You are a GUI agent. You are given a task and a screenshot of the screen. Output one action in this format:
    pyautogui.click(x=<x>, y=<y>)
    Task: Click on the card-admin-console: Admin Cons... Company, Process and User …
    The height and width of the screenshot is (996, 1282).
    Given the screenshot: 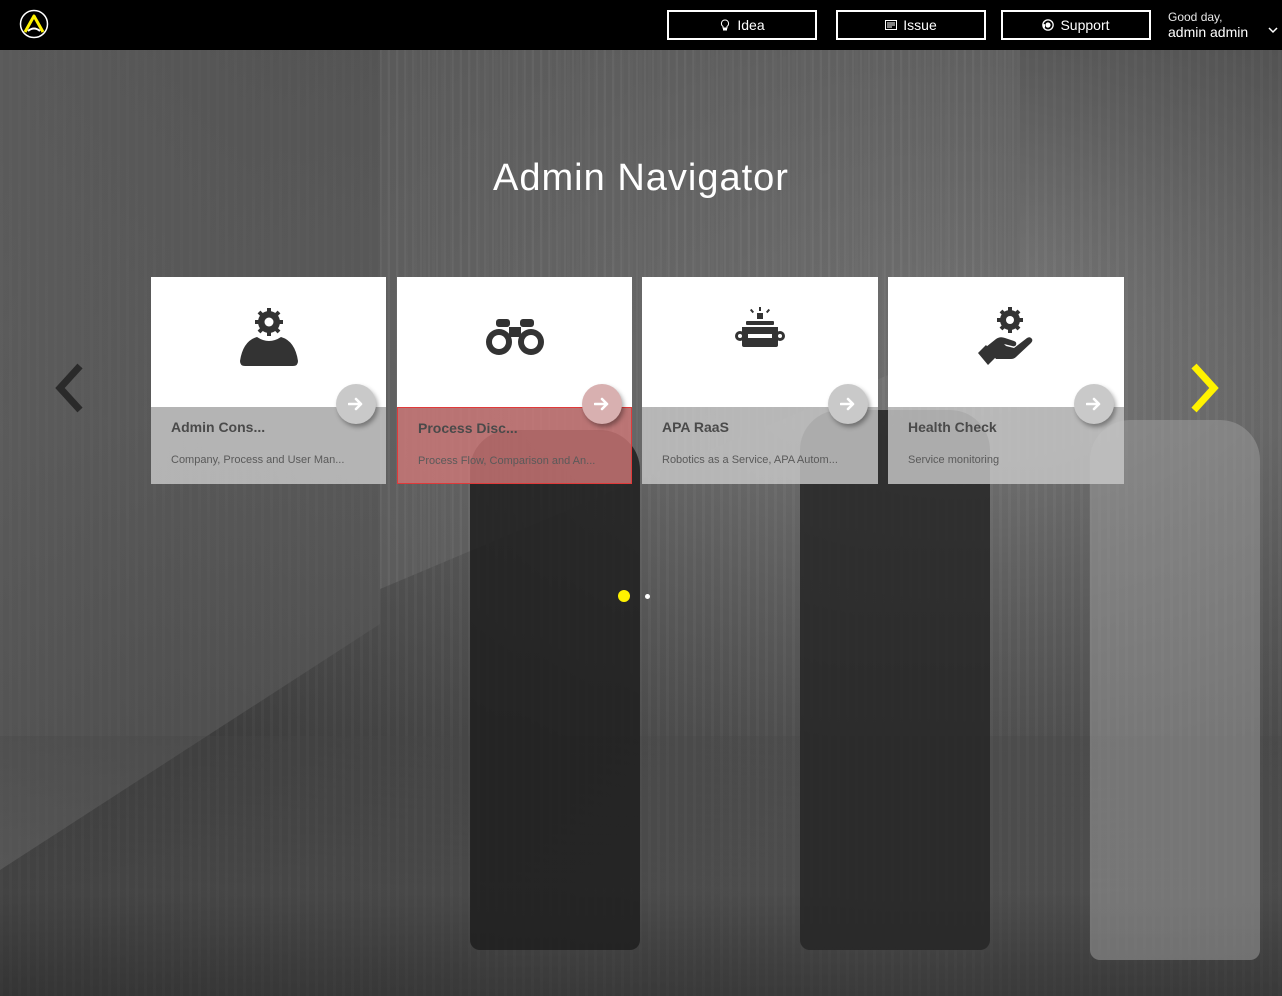 What is the action you would take?
    pyautogui.click(x=268, y=380)
    